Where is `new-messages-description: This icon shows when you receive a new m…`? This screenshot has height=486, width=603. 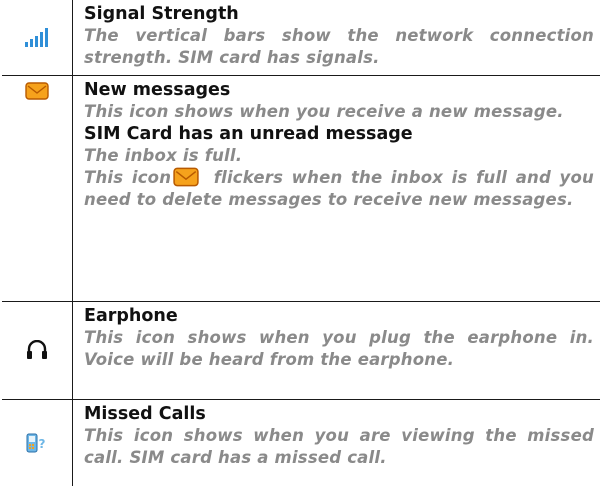 new-messages-description: This icon shows when you receive a new m… is located at coordinates (324, 111).